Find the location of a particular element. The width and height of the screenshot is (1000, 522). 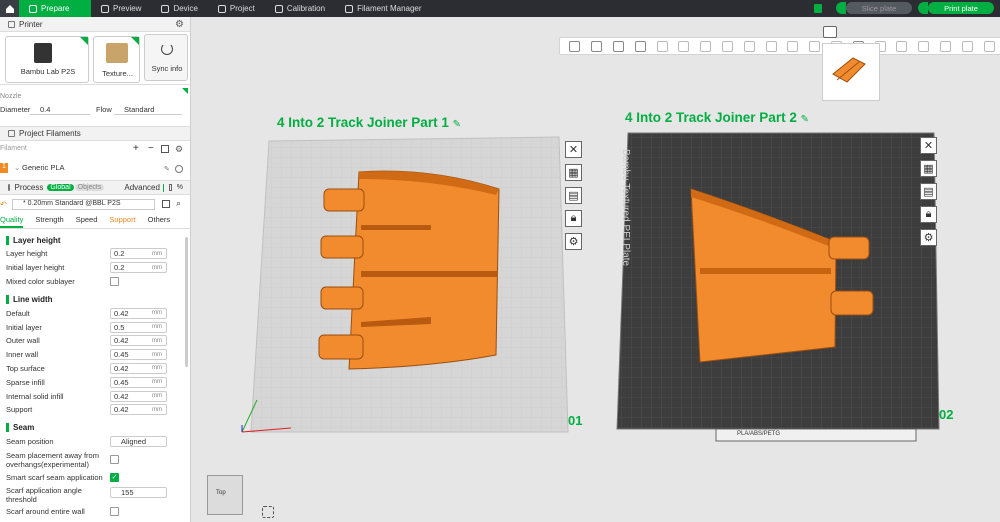

default-width-input: 0.42 mm is located at coordinates (138, 313).